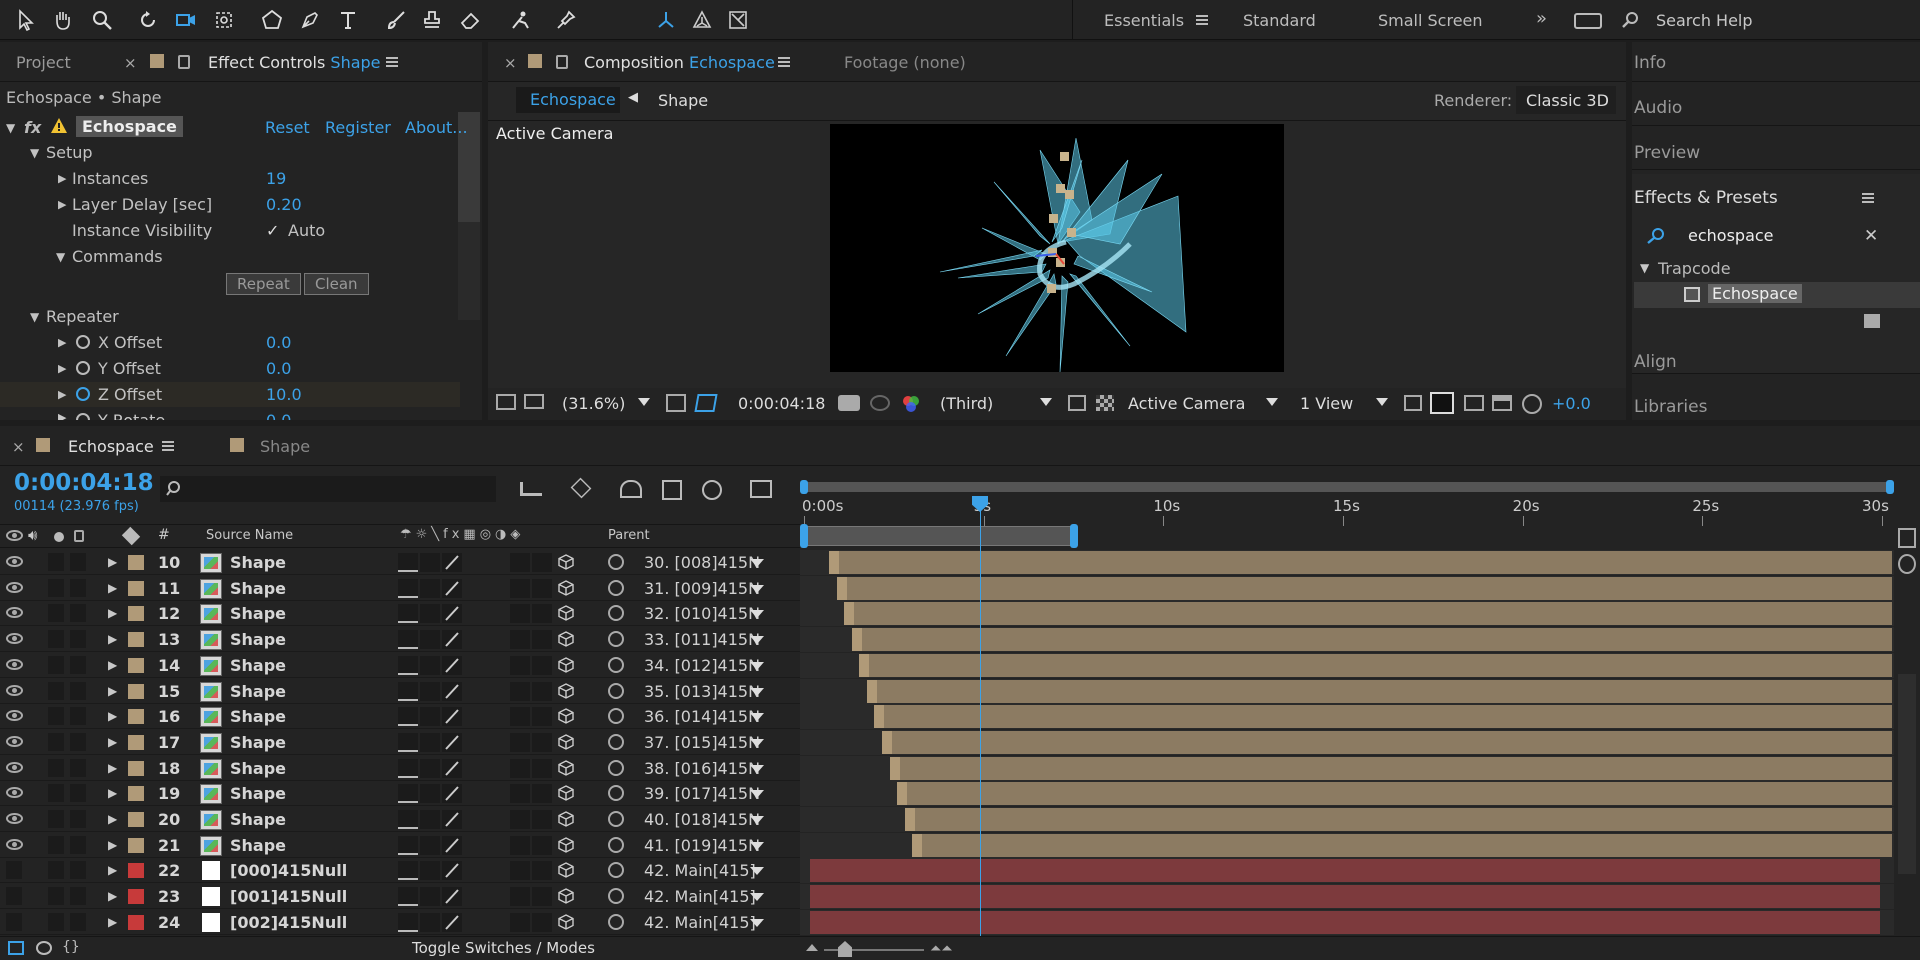  Describe the element at coordinates (310, 20) in the screenshot. I see `pen-tool-icon` at that location.